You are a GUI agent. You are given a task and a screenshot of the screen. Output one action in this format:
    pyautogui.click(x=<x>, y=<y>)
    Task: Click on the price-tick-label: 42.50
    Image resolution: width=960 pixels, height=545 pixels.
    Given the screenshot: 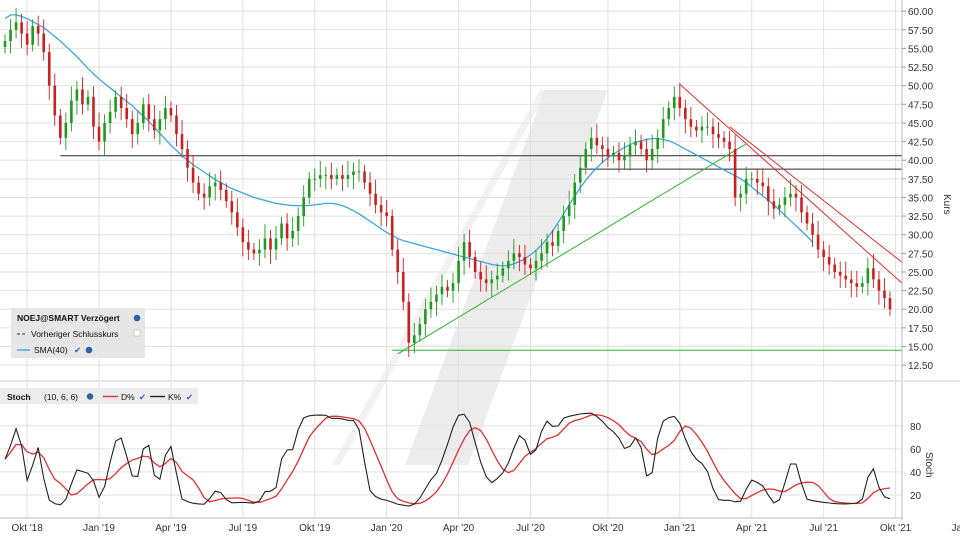 What is the action you would take?
    pyautogui.click(x=920, y=143)
    